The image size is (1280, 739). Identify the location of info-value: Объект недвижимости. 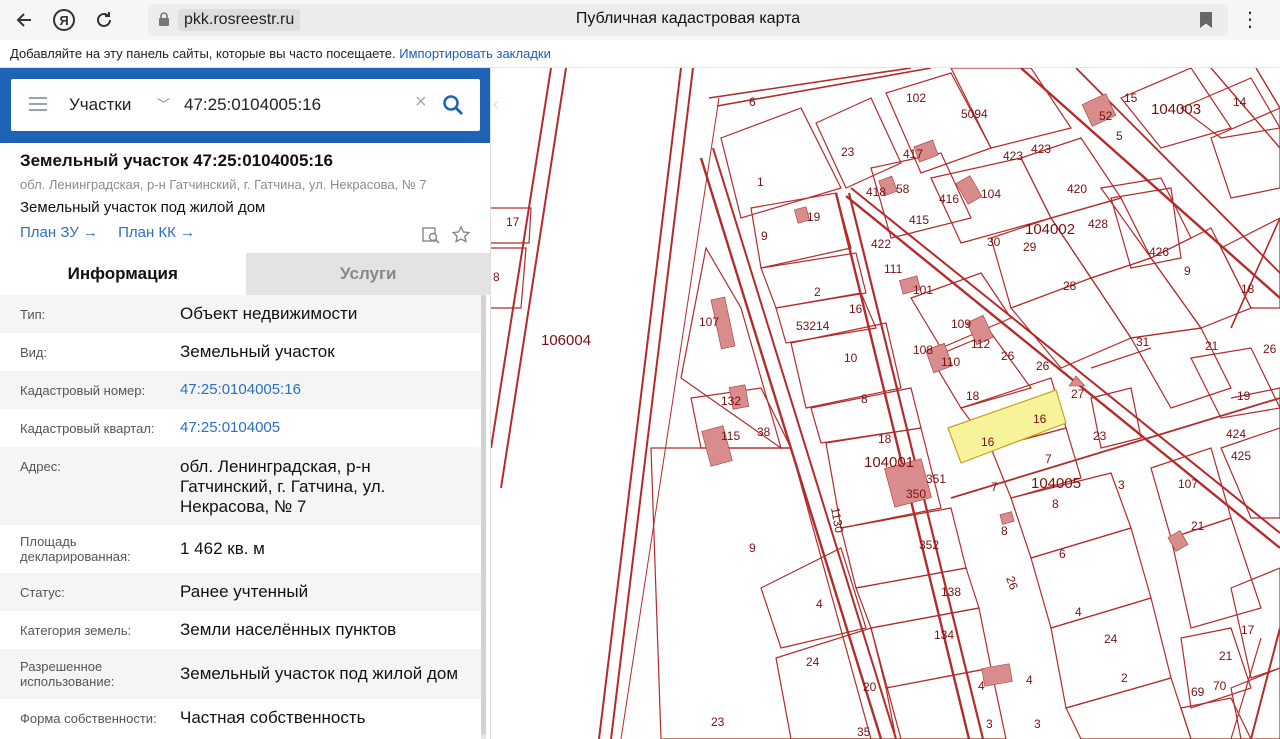
(269, 313).